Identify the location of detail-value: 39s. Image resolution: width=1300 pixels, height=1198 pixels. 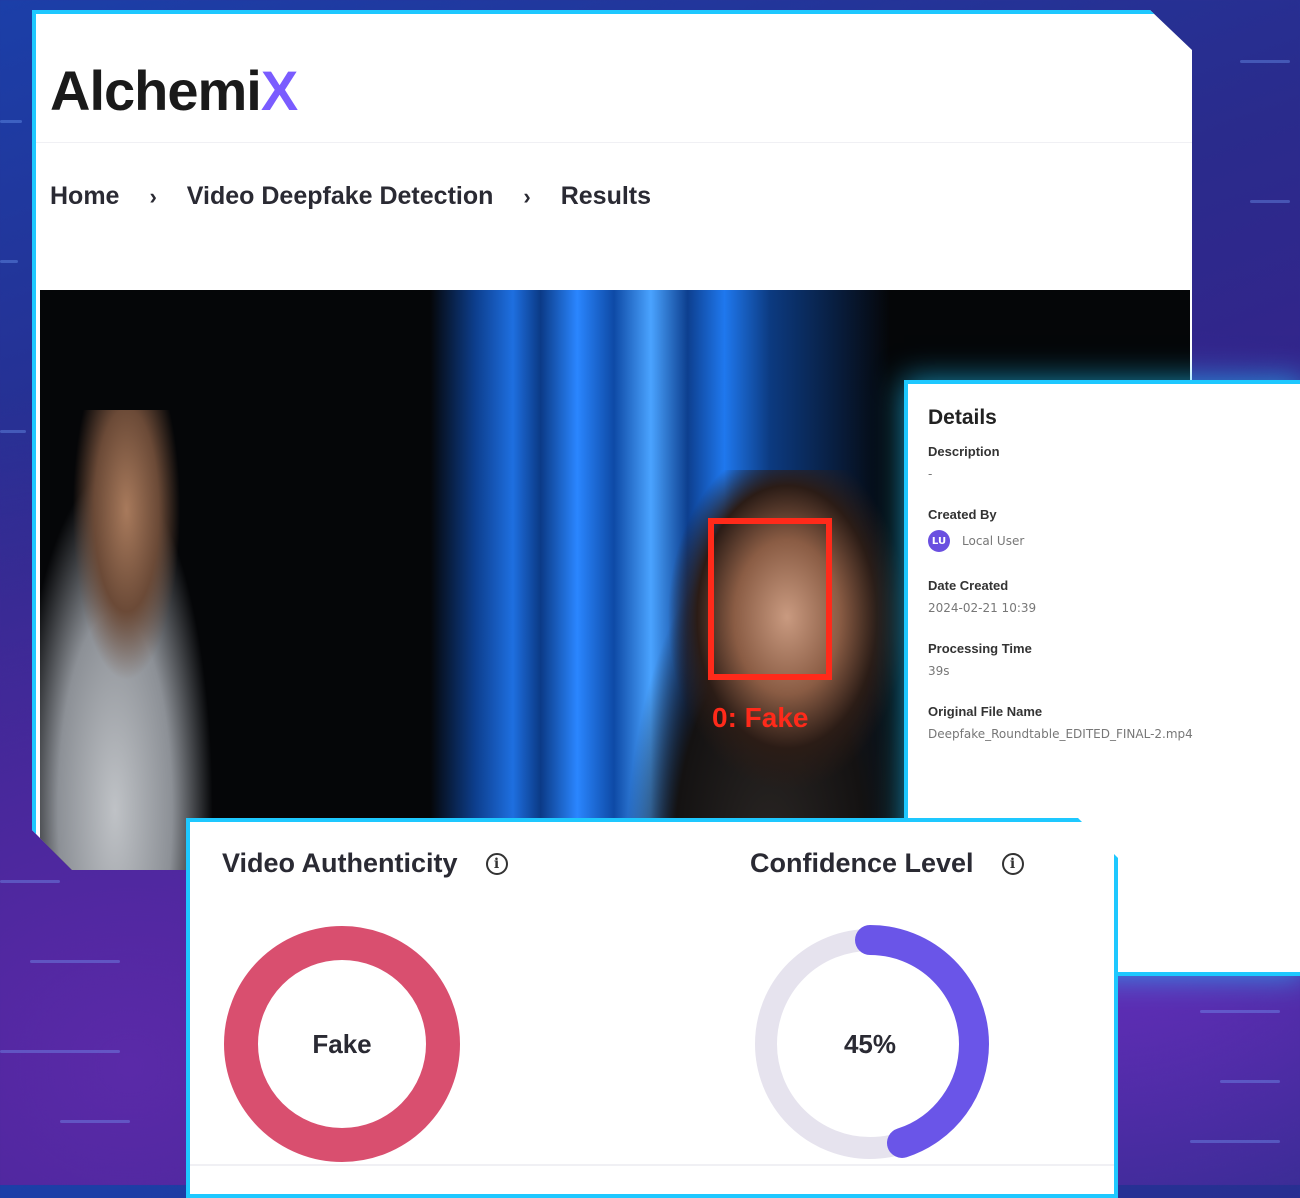
(939, 671).